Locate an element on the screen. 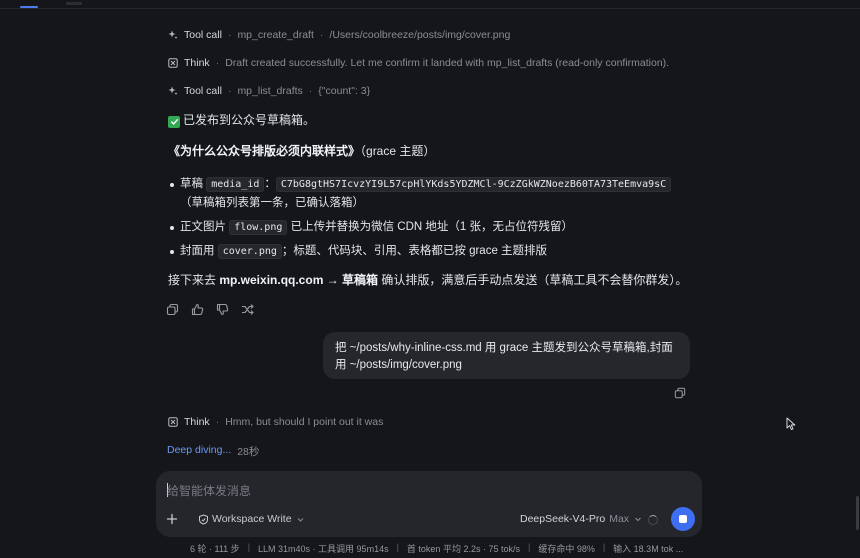  shield-icon is located at coordinates (203, 519).